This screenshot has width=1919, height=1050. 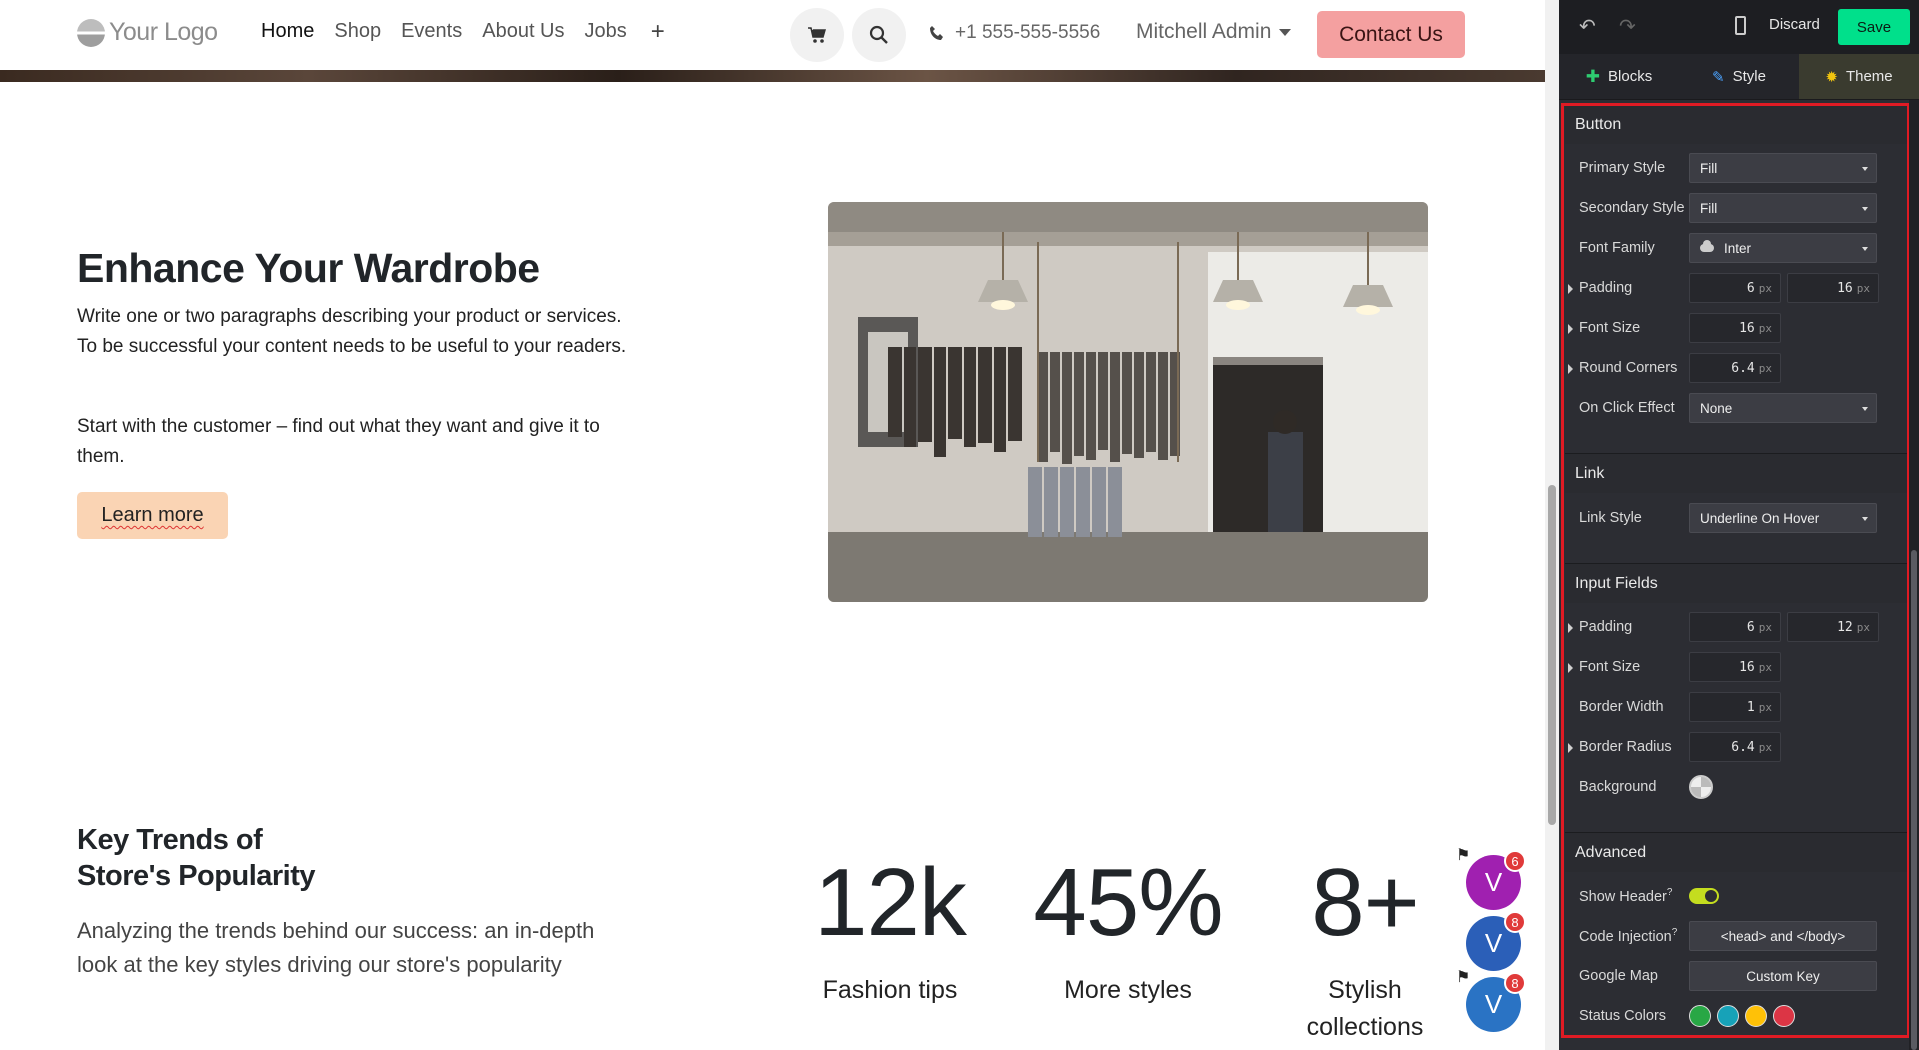 I want to click on banner-image-strip, so click(x=772, y=76).